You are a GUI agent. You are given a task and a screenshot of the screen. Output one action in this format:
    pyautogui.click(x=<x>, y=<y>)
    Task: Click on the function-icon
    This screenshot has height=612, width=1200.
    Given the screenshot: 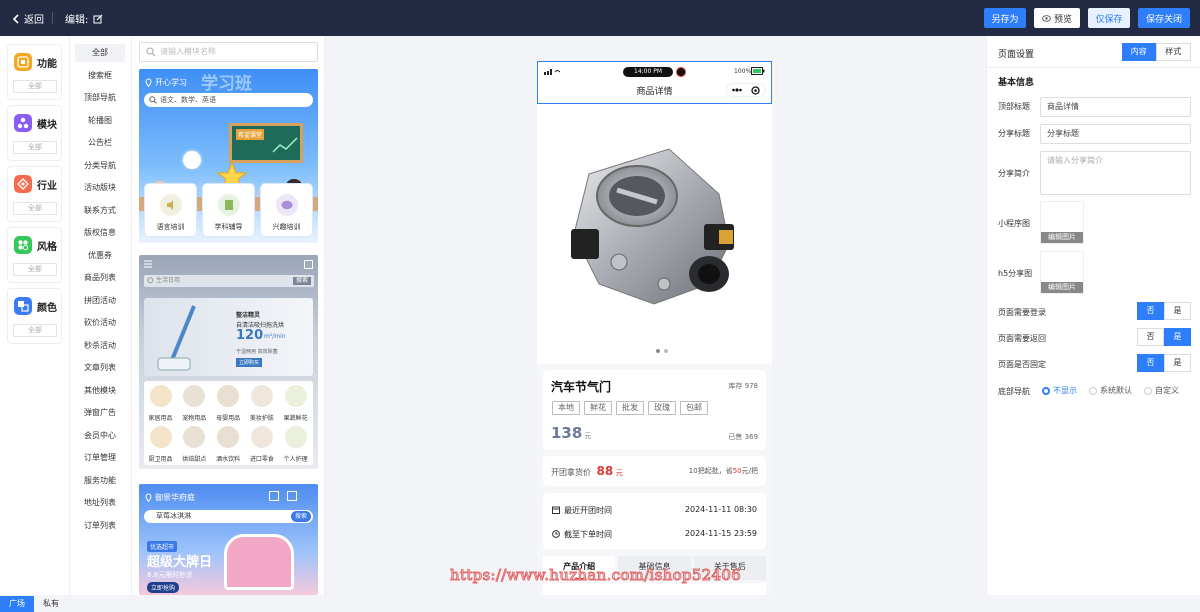 What is the action you would take?
    pyautogui.click(x=23, y=62)
    